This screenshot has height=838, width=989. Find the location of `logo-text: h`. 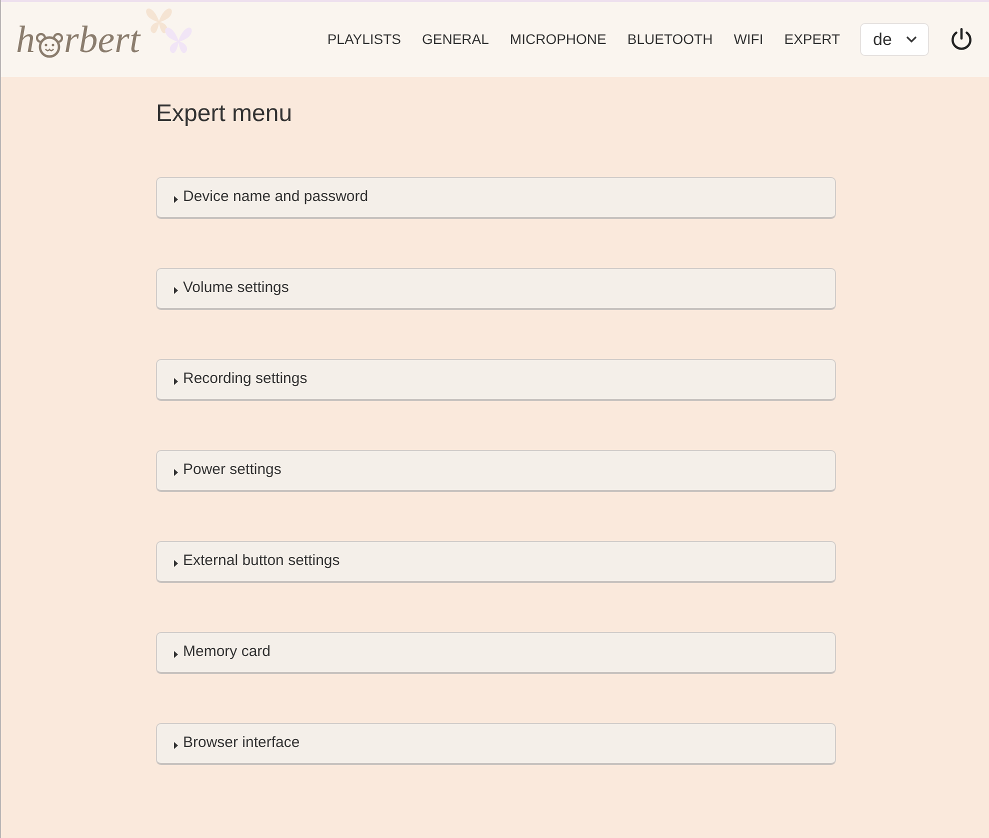

logo-text: h is located at coordinates (25, 39).